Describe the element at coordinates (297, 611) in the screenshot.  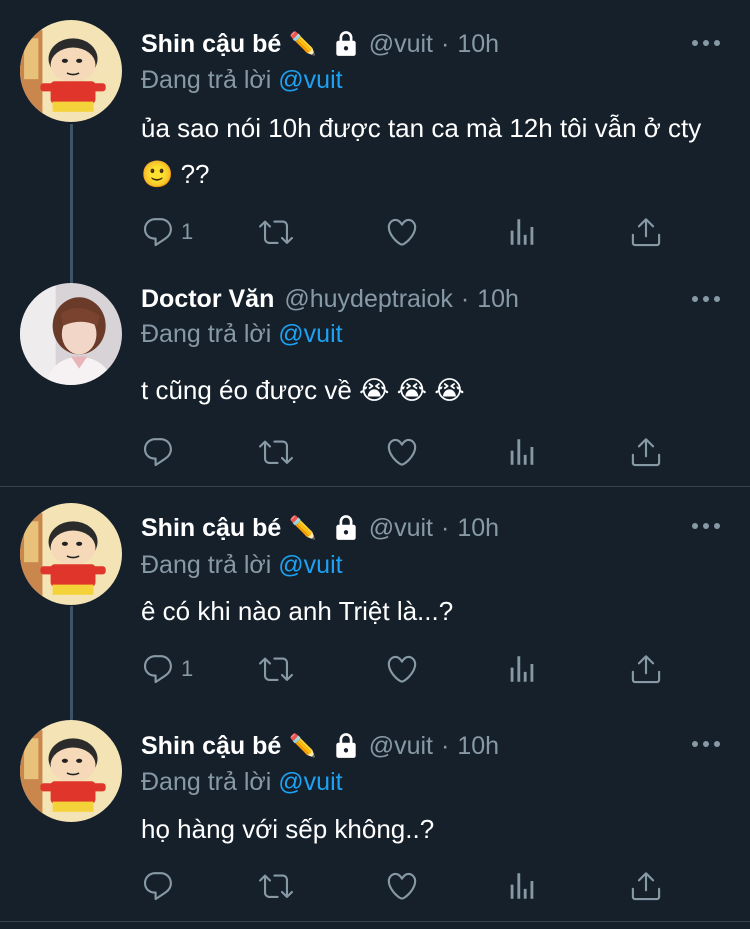
I see `tweet-text: ê có khi nào anh Triệt là...?` at that location.